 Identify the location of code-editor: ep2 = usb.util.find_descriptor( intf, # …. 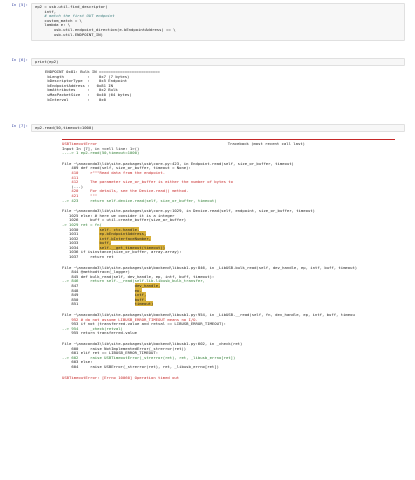
(218, 22).